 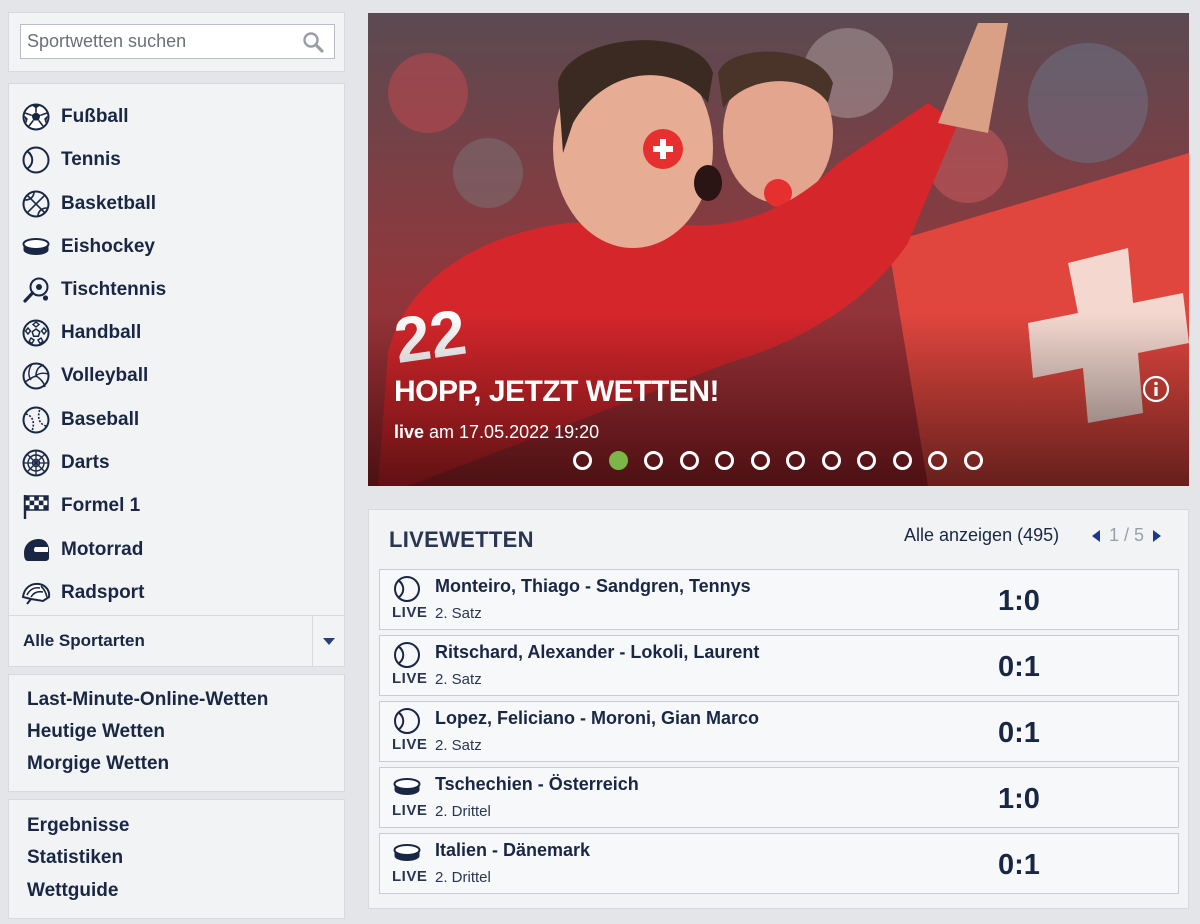 What do you see at coordinates (313, 42) in the screenshot?
I see `search-icon` at bounding box center [313, 42].